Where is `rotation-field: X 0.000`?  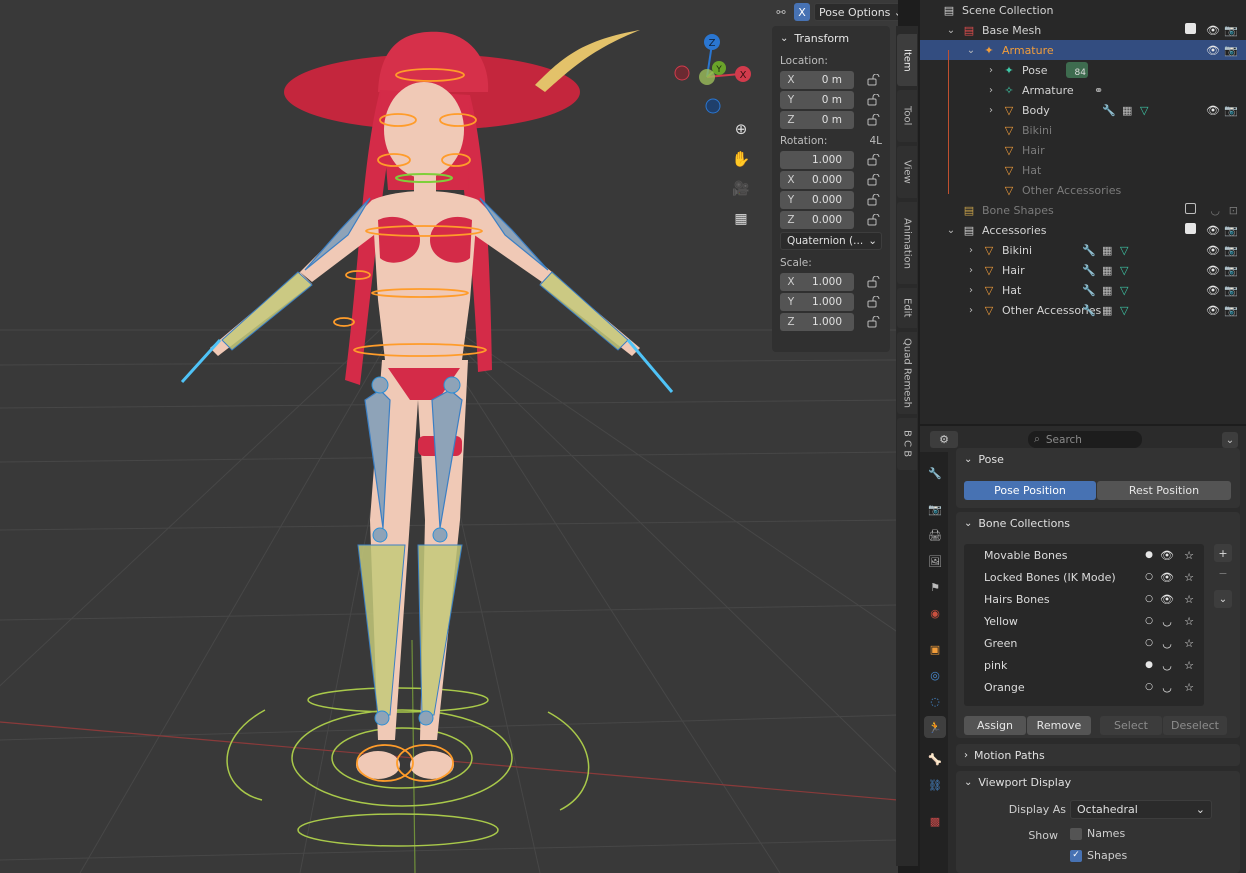 rotation-field: X 0.000 is located at coordinates (817, 180).